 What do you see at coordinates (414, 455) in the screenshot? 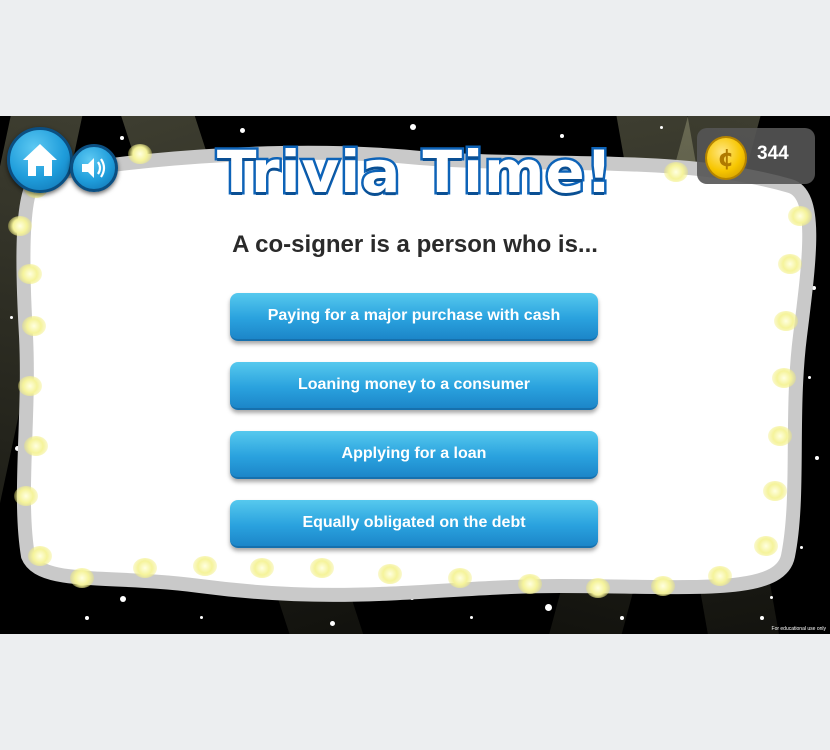
I see `answer-button-3: Applying for a loan` at bounding box center [414, 455].